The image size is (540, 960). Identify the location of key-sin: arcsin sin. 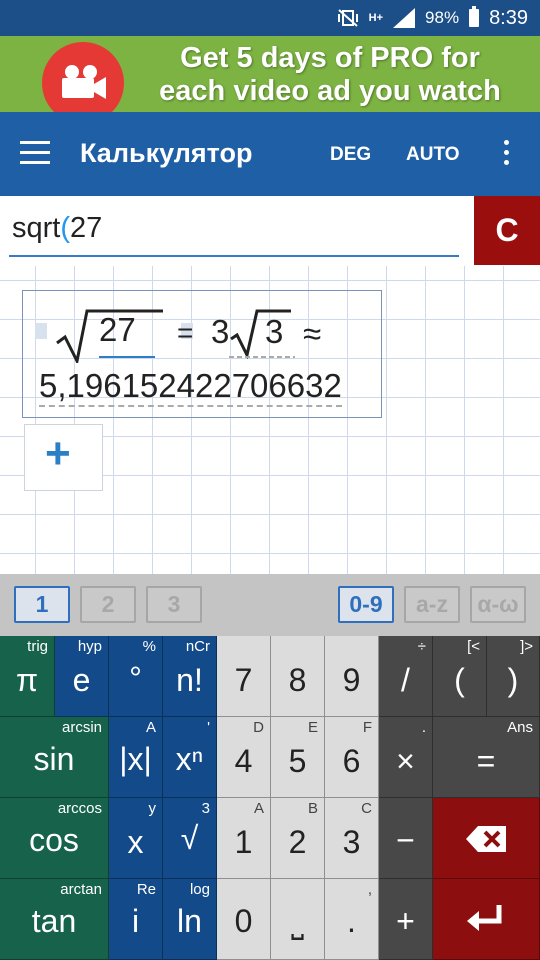
(54, 757).